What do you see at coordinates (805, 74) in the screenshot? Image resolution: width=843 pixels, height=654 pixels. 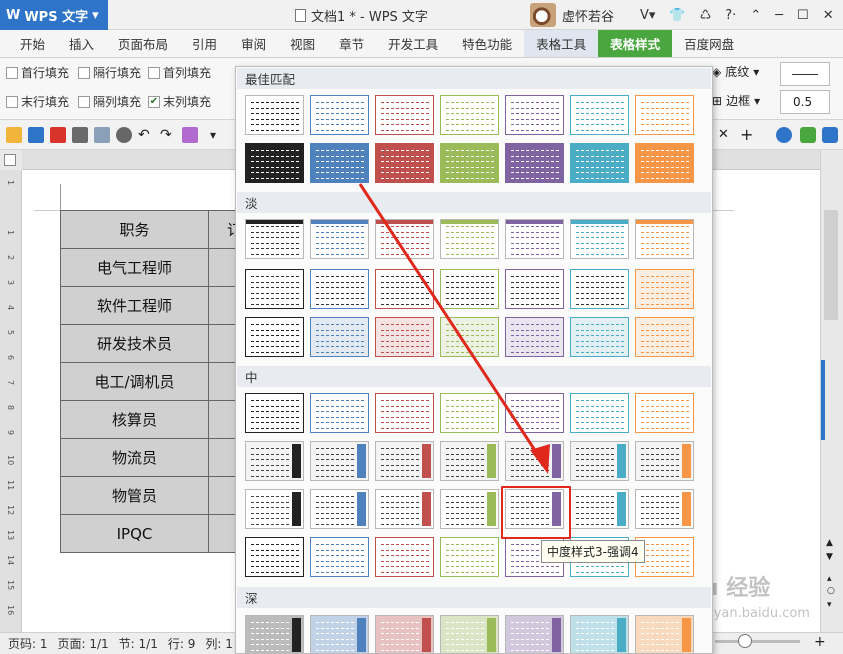 I see `line-style-select` at bounding box center [805, 74].